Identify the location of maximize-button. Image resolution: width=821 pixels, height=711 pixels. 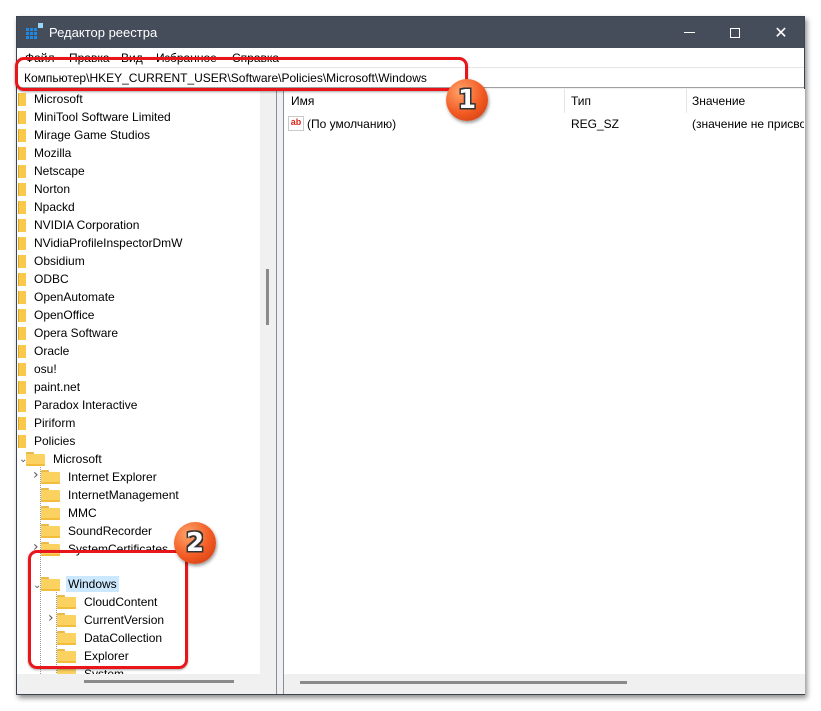
(735, 32).